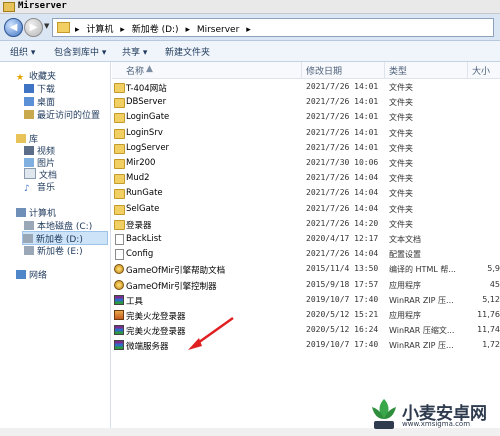 This screenshot has height=436, width=500. What do you see at coordinates (46, 26) in the screenshot?
I see `chevron-down-icon: ▼` at bounding box center [46, 26].